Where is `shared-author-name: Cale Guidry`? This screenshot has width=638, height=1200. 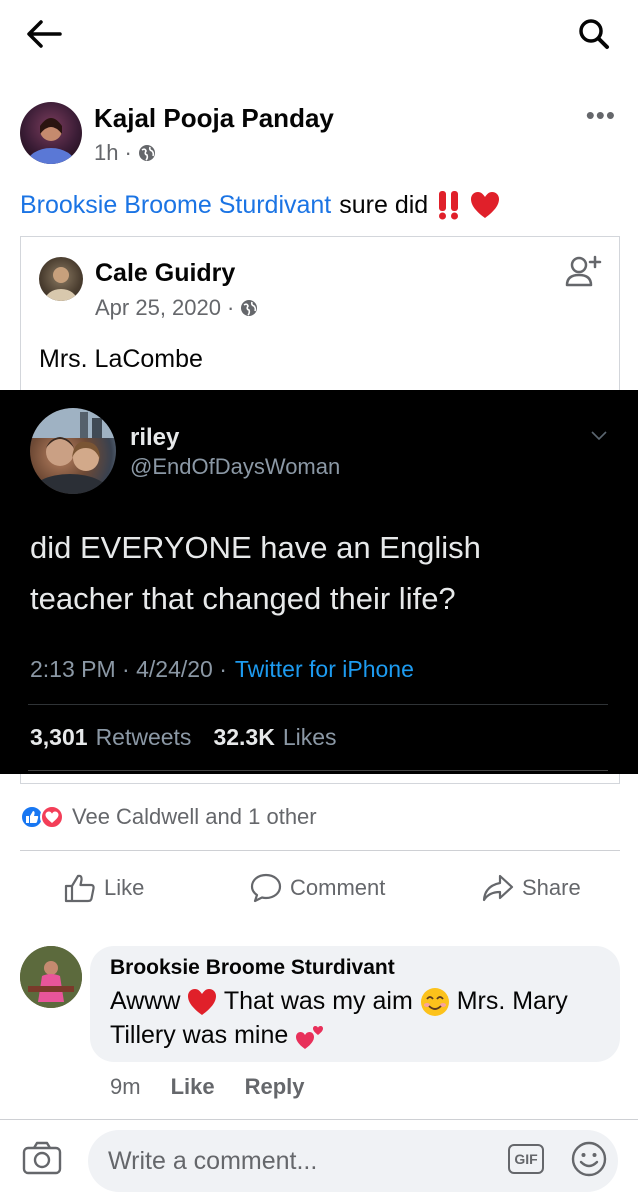
shared-author-name: Cale Guidry is located at coordinates (165, 273).